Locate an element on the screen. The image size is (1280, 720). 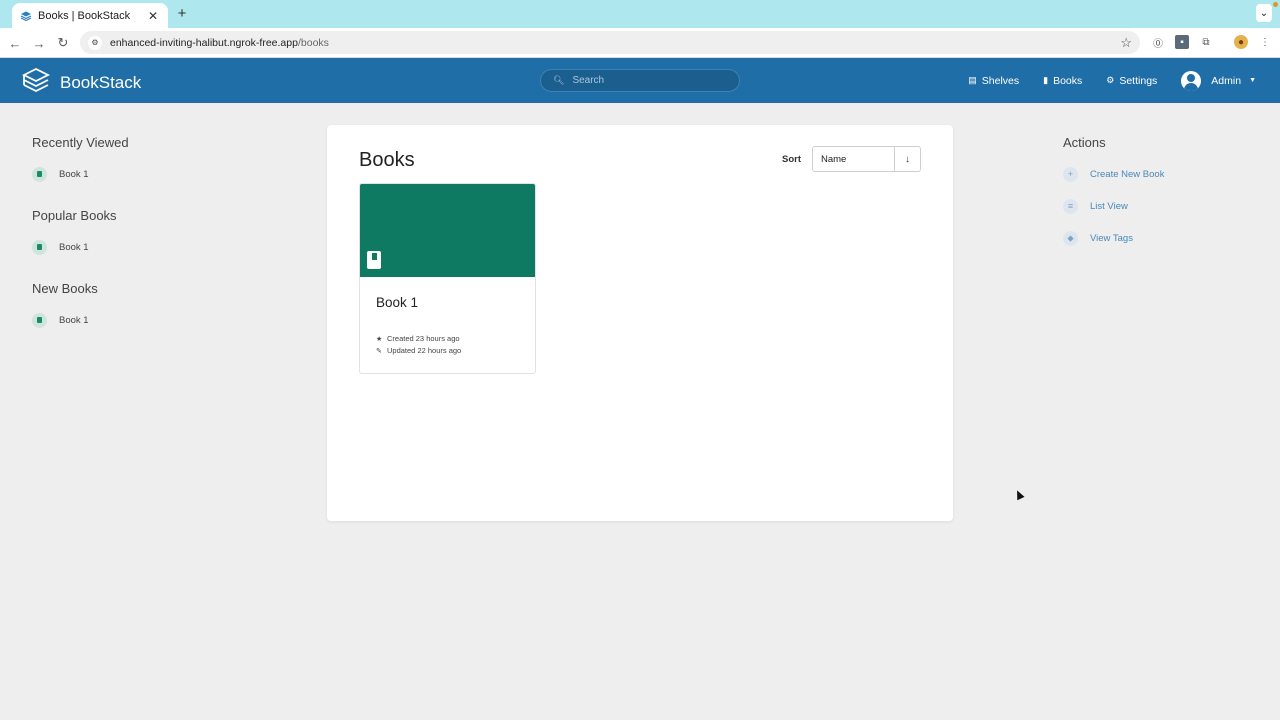
list-view-label: List View is located at coordinates (1109, 206).